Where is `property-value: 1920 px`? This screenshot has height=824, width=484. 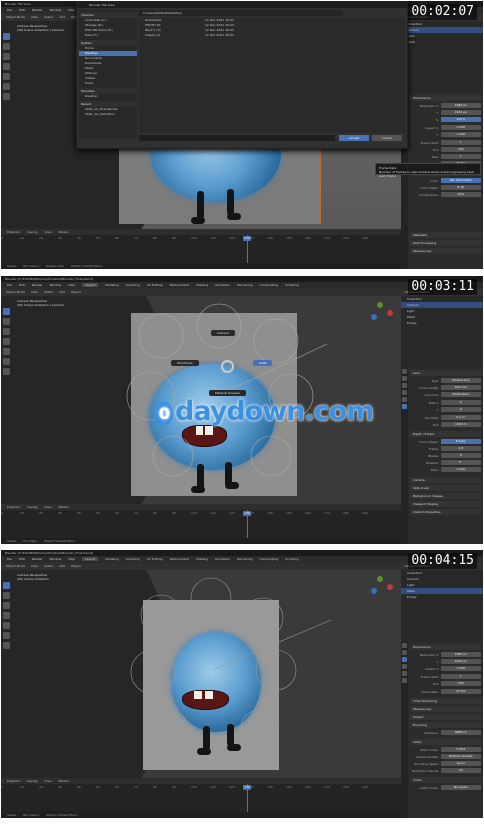 property-value: 1920 px is located at coordinates (460, 661).